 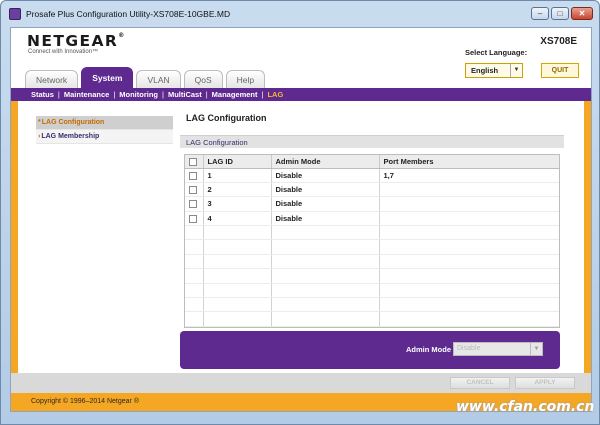 What do you see at coordinates (469, 348) in the screenshot?
I see `admin-mode-value: Disable` at bounding box center [469, 348].